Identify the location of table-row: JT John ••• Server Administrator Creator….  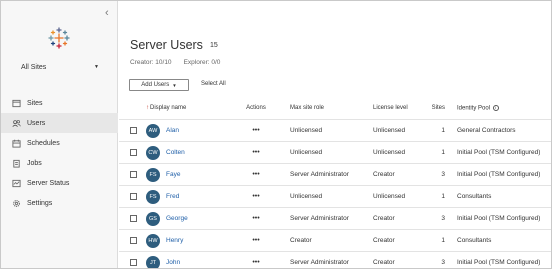
(335, 259).